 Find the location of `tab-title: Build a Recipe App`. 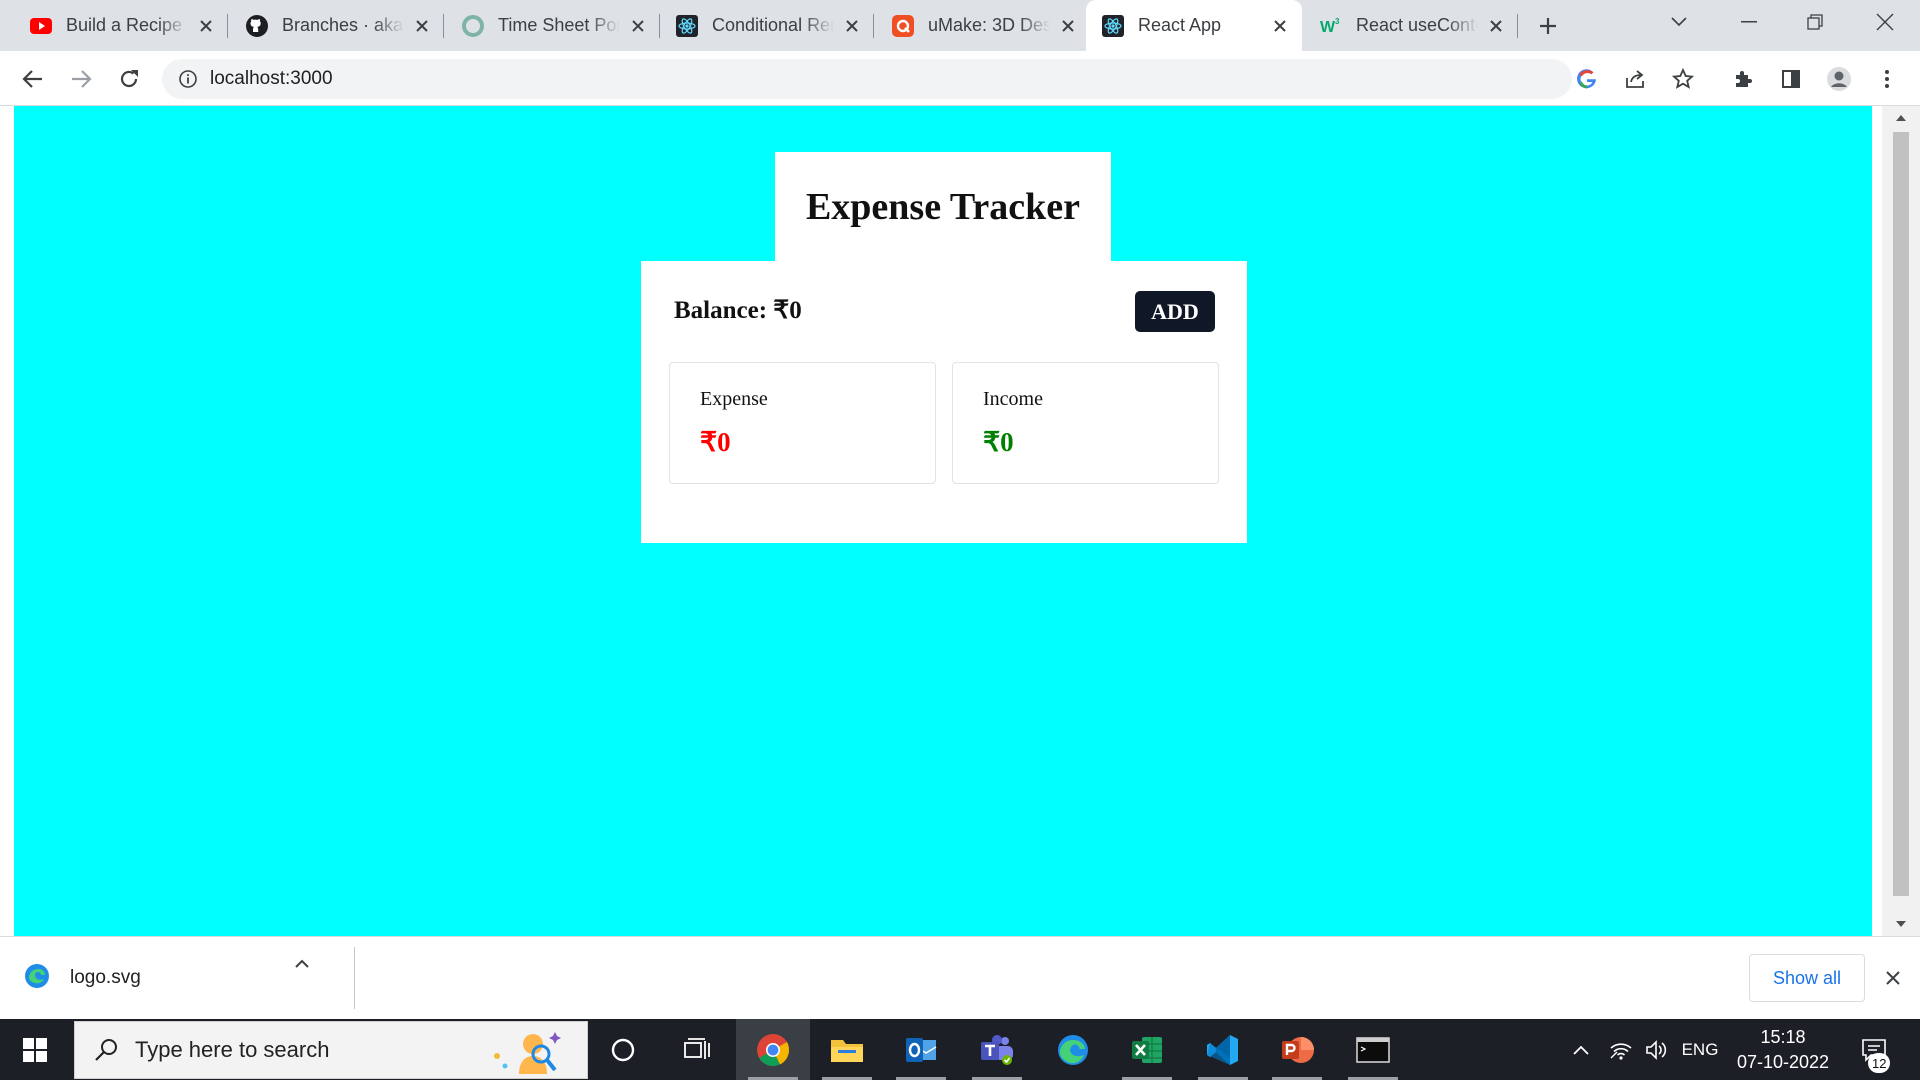

tab-title: Build a Recipe App is located at coordinates (127, 25).